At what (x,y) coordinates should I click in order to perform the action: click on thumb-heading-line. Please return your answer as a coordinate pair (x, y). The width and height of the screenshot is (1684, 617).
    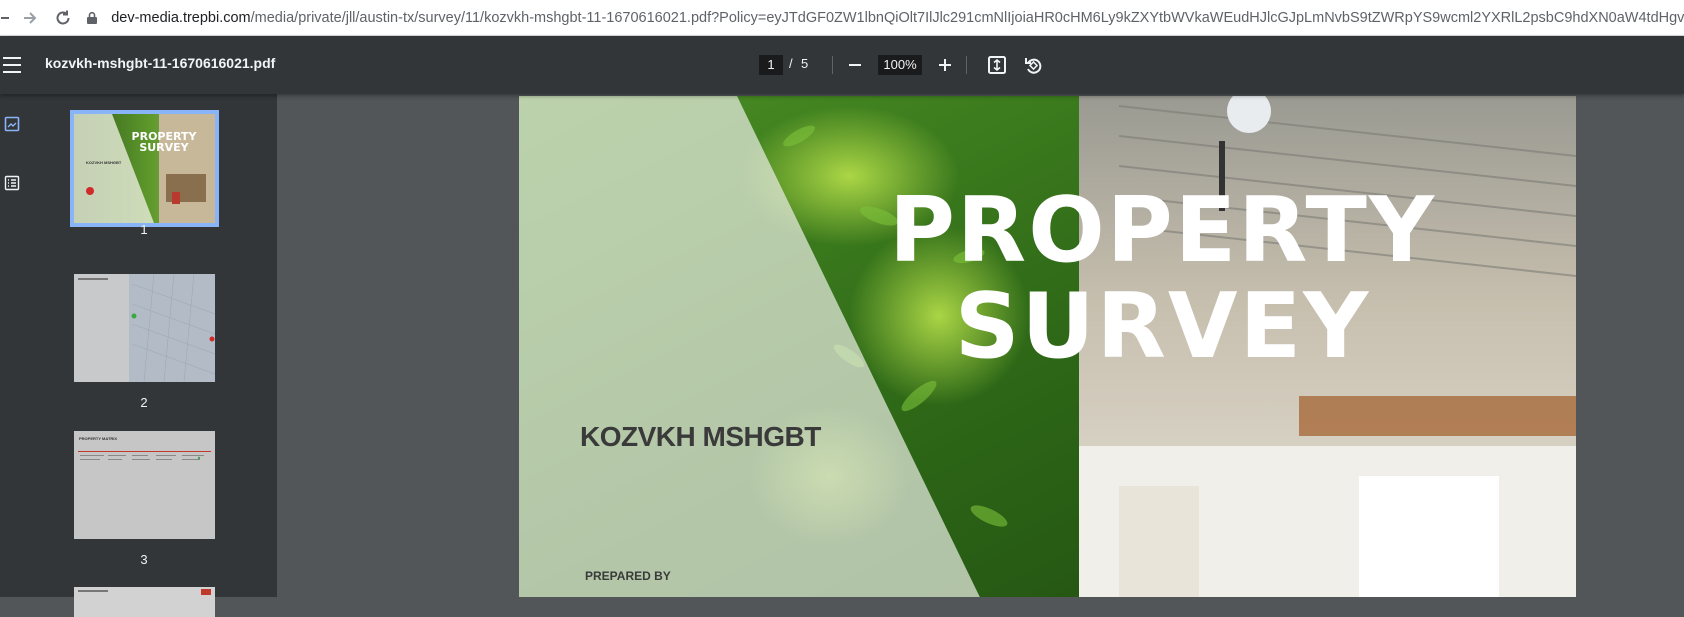
    Looking at the image, I should click on (93, 591).